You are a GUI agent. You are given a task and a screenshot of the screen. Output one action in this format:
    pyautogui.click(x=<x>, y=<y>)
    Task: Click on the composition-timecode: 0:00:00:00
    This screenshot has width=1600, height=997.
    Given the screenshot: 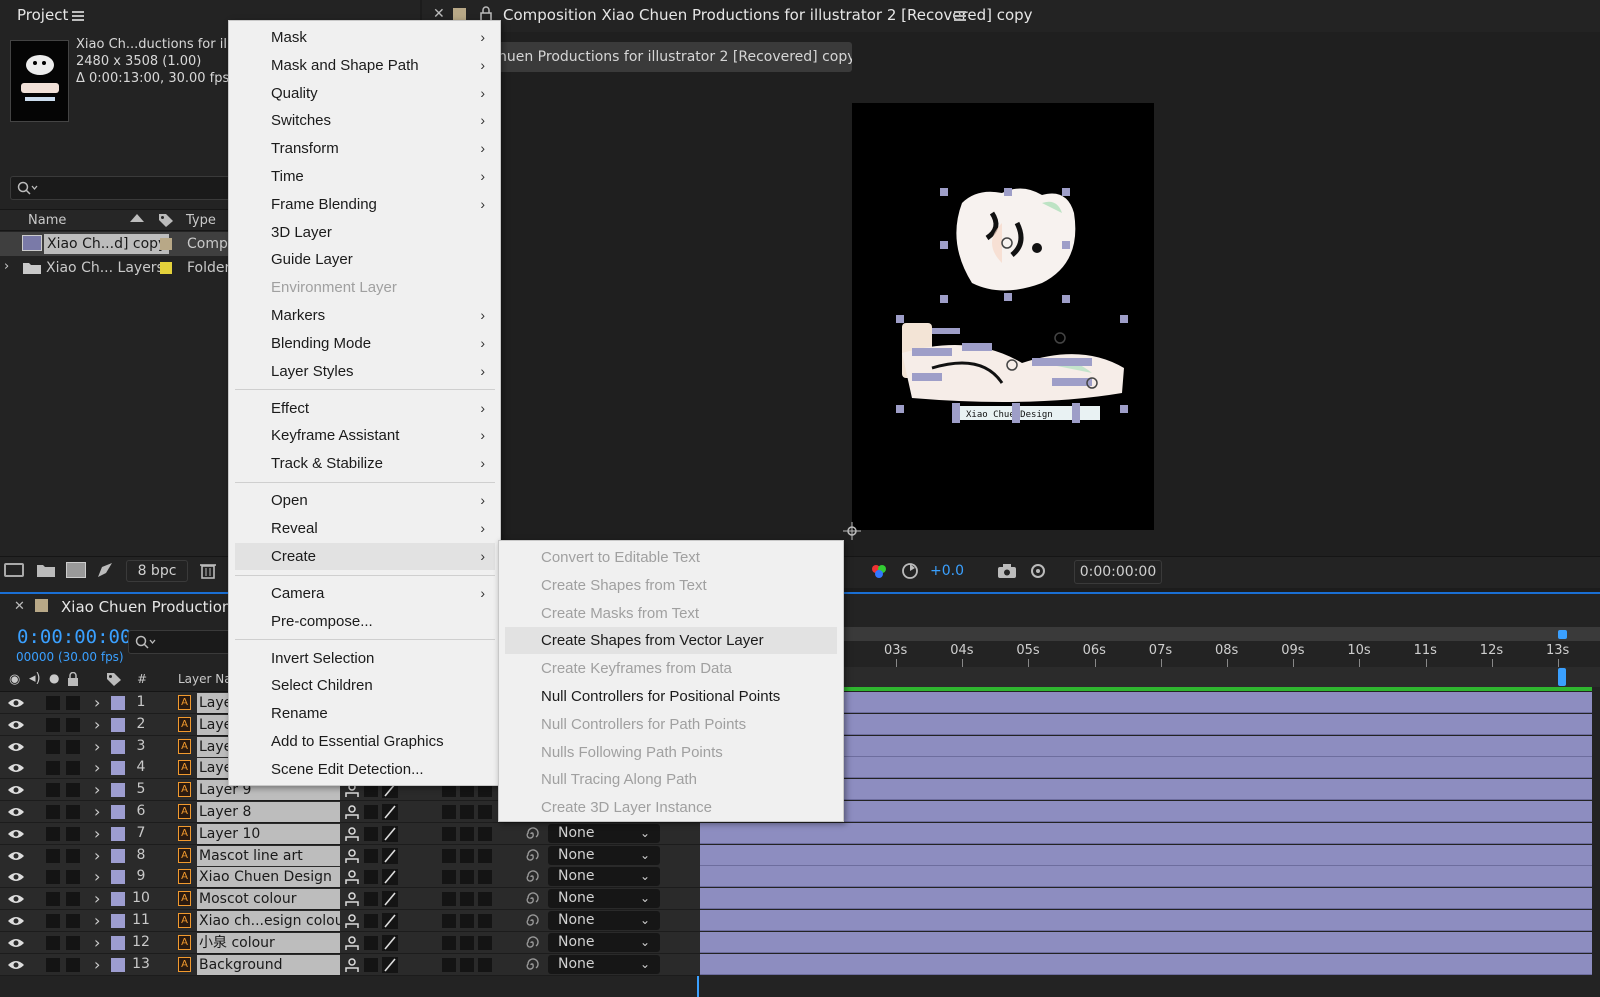 What is the action you would take?
    pyautogui.click(x=1118, y=572)
    